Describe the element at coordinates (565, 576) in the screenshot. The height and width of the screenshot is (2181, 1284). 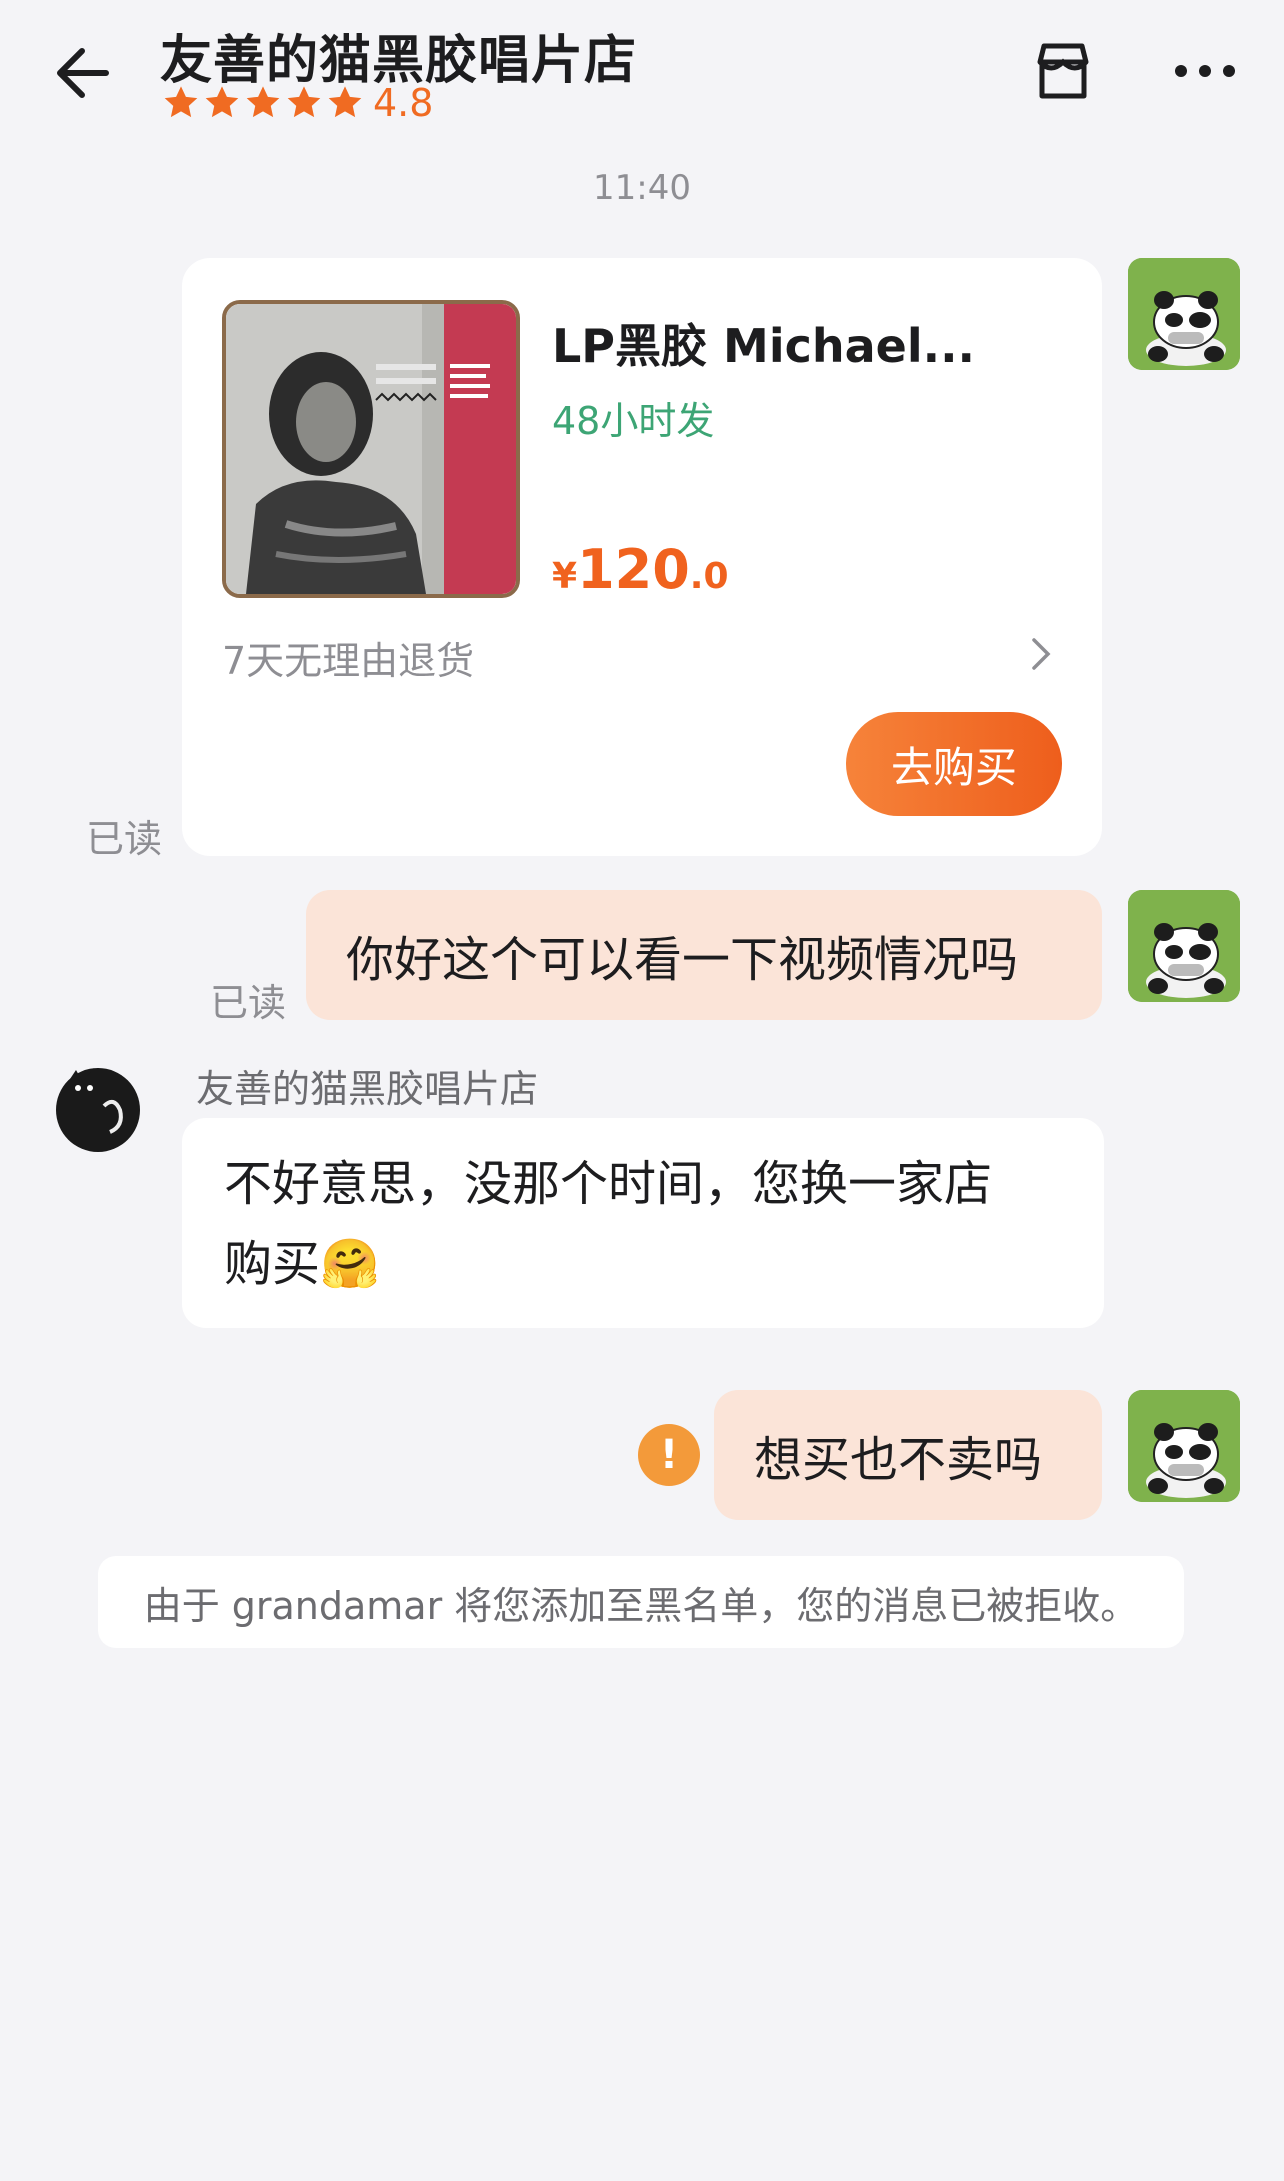
I see `price-currency: ¥` at that location.